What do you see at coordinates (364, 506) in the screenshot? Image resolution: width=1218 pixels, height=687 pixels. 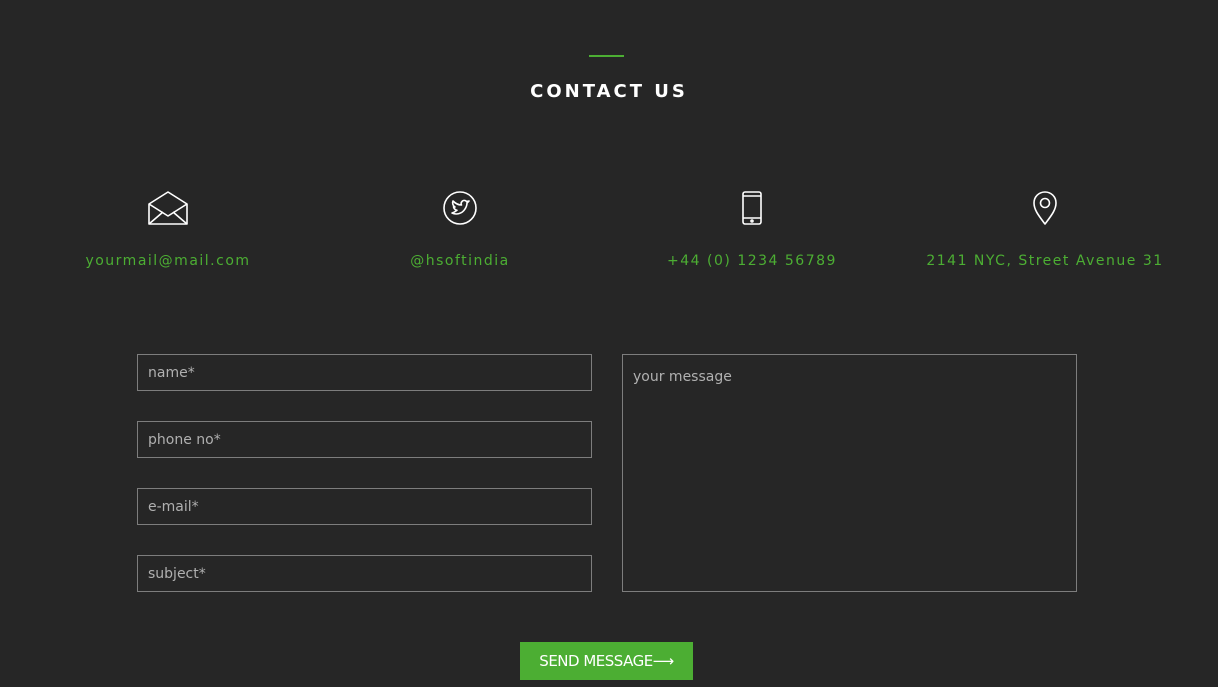 I see `email-field` at bounding box center [364, 506].